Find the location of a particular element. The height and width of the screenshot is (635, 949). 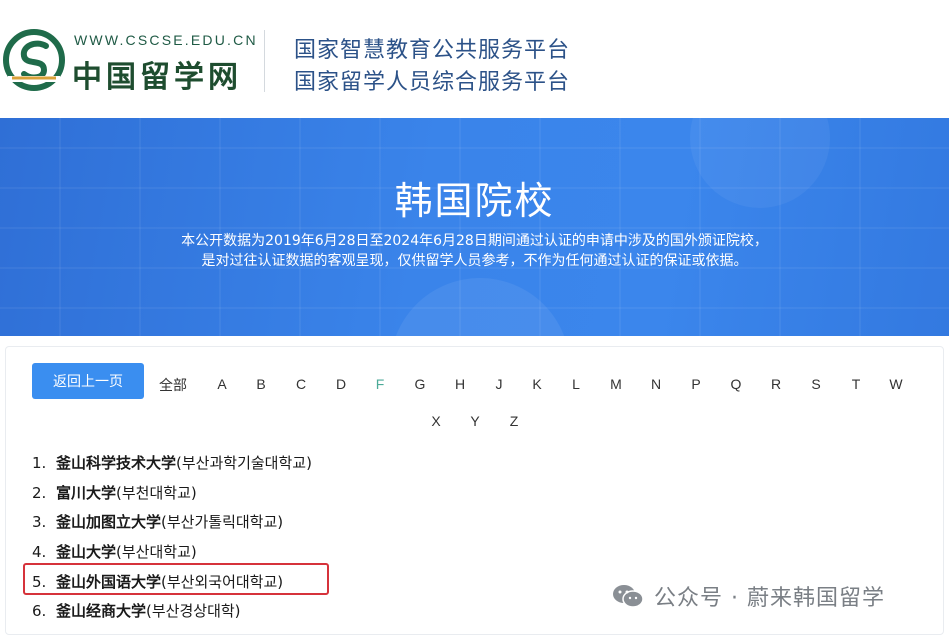

filter-letter-t: T is located at coordinates (856, 384).